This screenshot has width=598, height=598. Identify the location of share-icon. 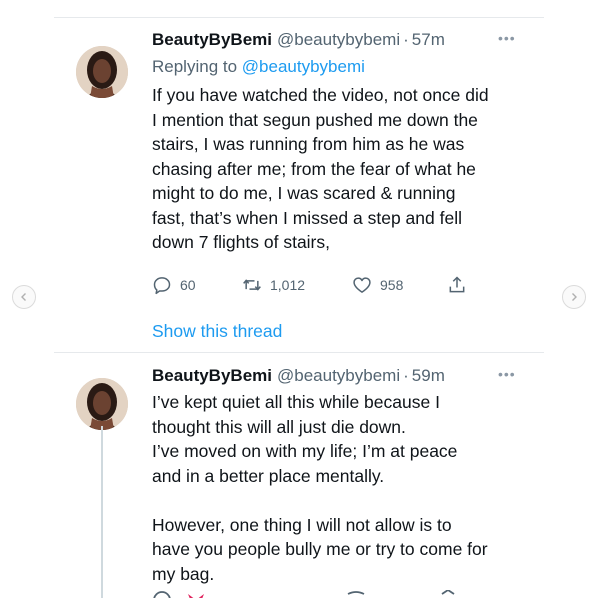
(457, 283).